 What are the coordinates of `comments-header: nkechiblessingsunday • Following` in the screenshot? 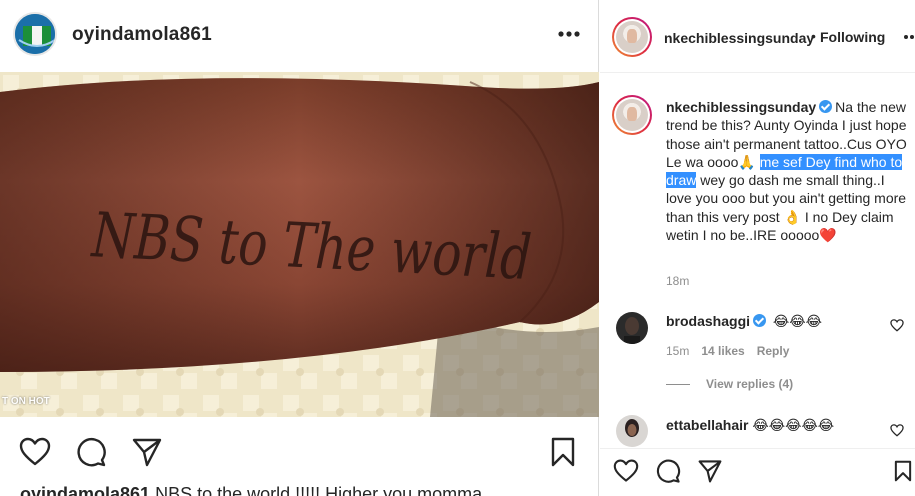 It's located at (757, 36).